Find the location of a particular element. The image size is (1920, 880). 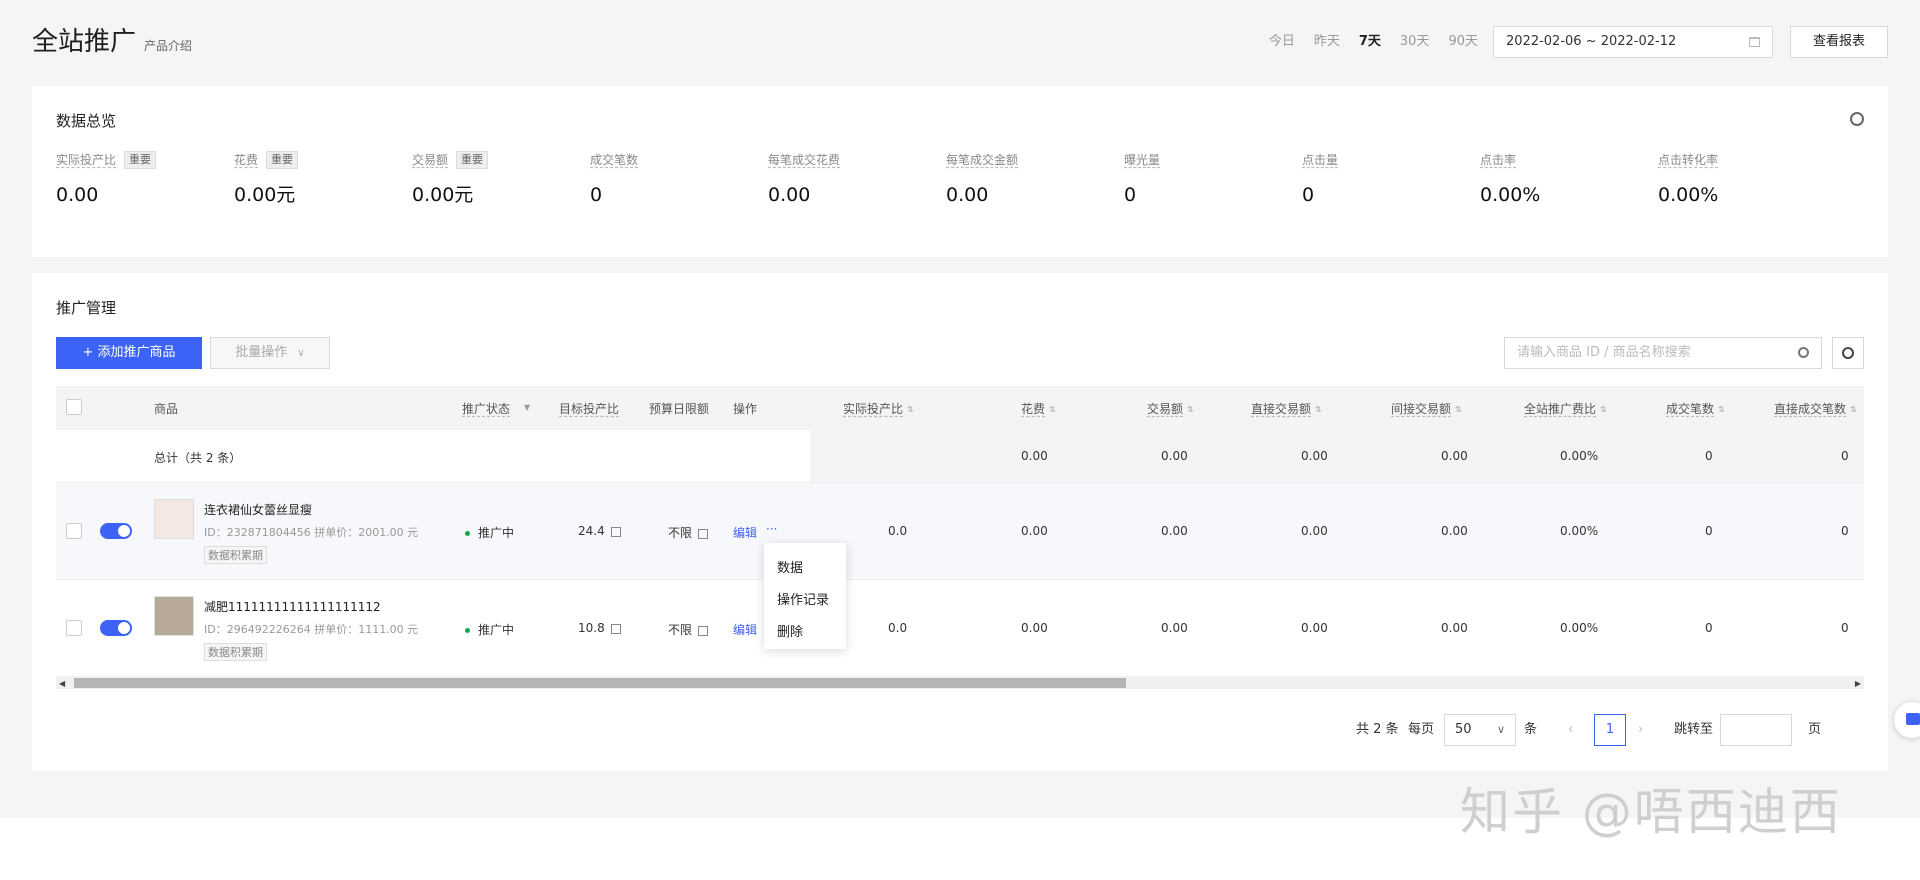

metric-value: 0.00元 is located at coordinates (443, 195).